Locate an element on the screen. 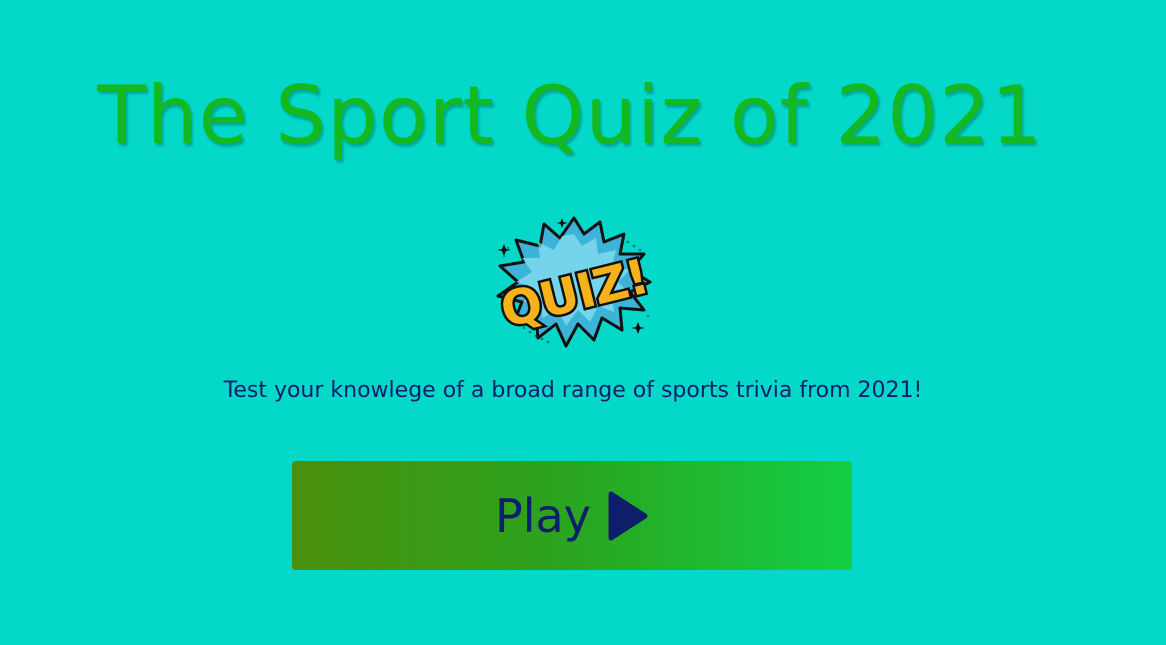  page-title: The Sport Quiz of 2021 is located at coordinates (570, 115).